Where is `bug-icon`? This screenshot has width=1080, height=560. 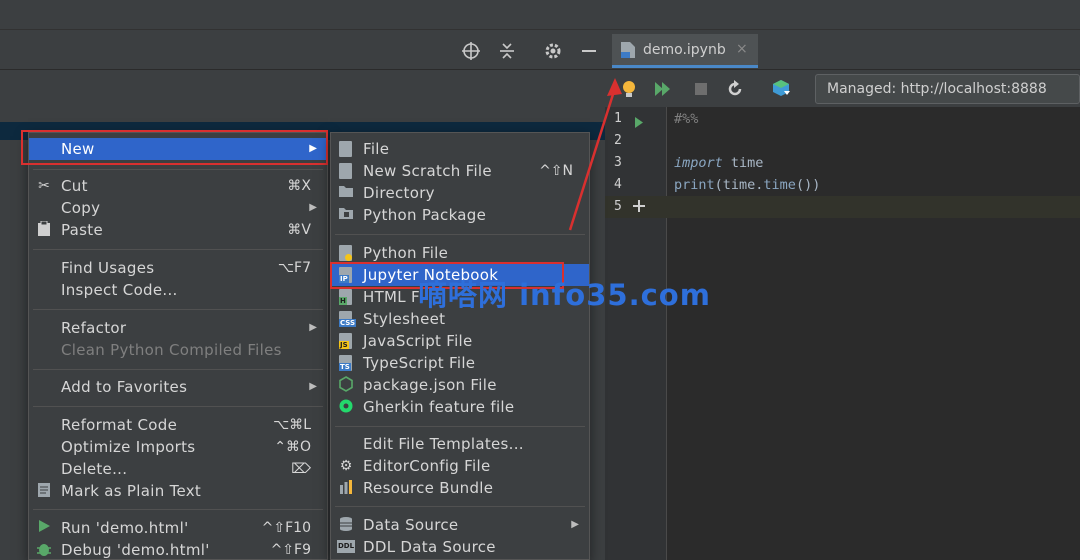
bug-icon is located at coordinates (44, 550).